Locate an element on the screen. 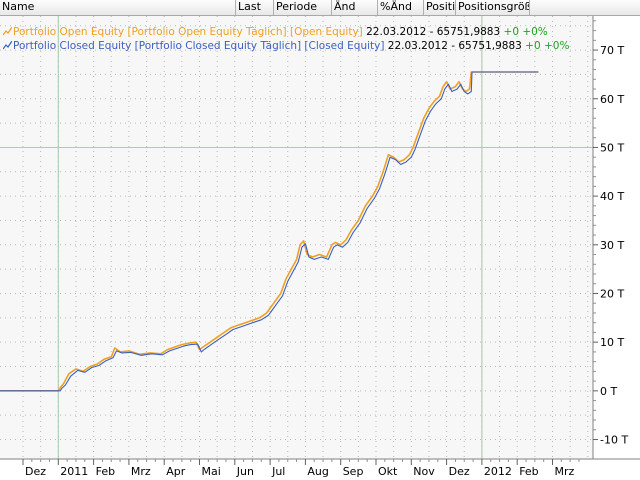 The height and width of the screenshot is (480, 640). x-tick-label: Aug is located at coordinates (317, 471).